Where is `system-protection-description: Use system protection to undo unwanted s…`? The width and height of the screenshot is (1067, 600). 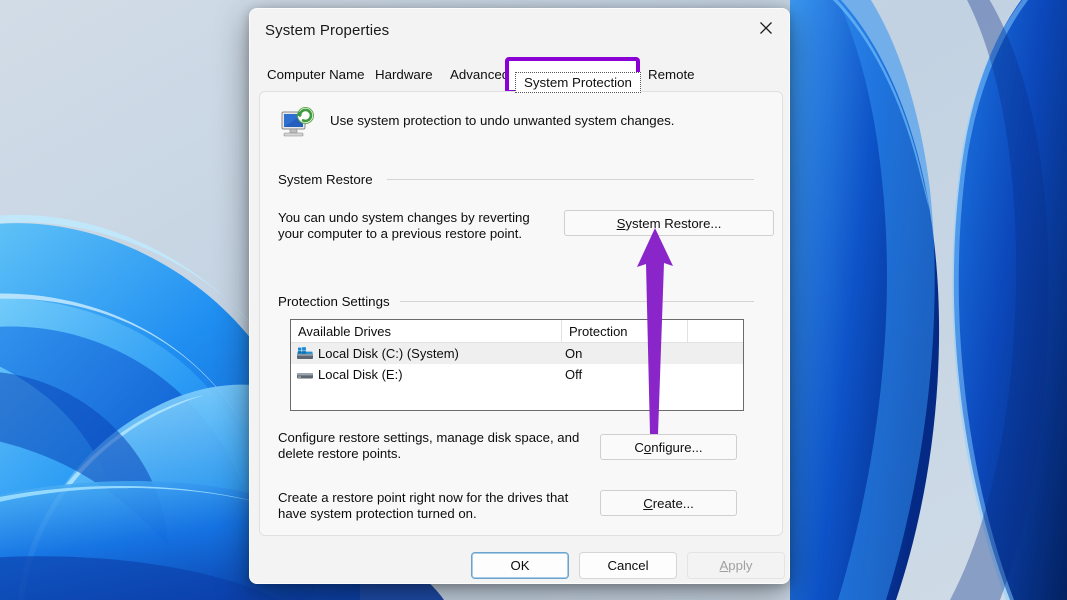 system-protection-description: Use system protection to undo unwanted s… is located at coordinates (502, 120).